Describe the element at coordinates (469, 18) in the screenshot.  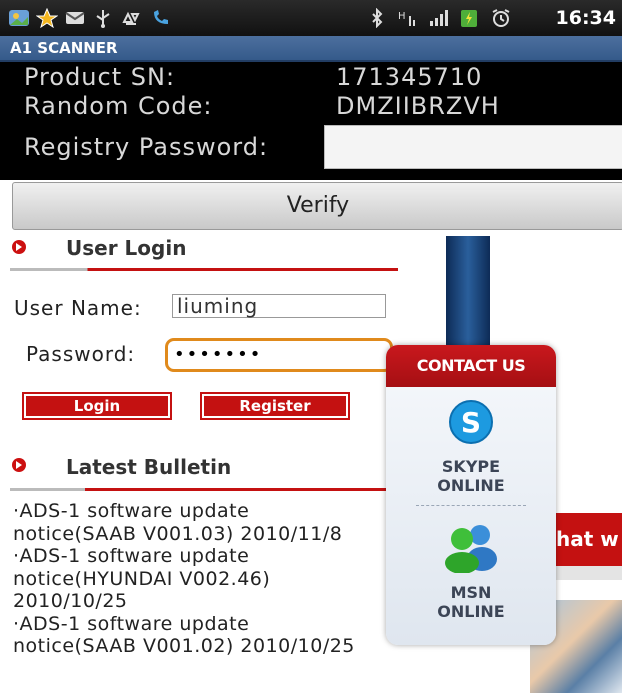
I see `battery-icon` at that location.